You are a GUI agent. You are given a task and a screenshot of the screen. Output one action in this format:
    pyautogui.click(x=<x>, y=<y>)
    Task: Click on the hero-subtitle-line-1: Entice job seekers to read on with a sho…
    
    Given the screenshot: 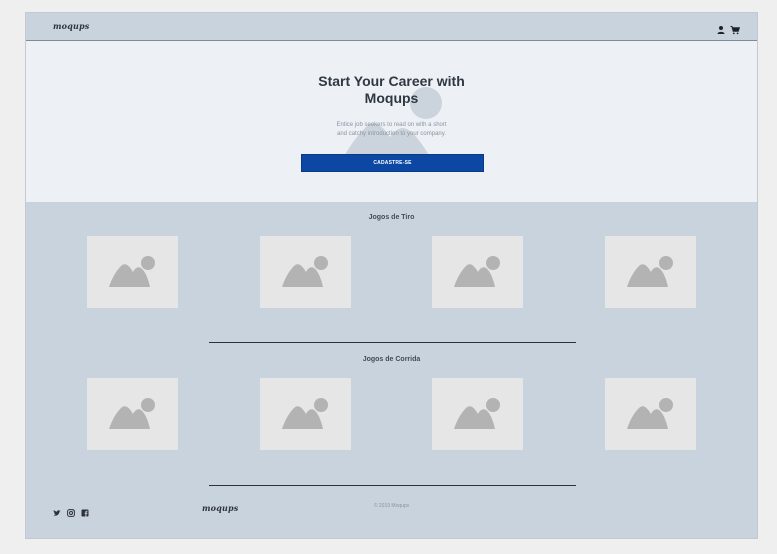 What is the action you would take?
    pyautogui.click(x=391, y=125)
    